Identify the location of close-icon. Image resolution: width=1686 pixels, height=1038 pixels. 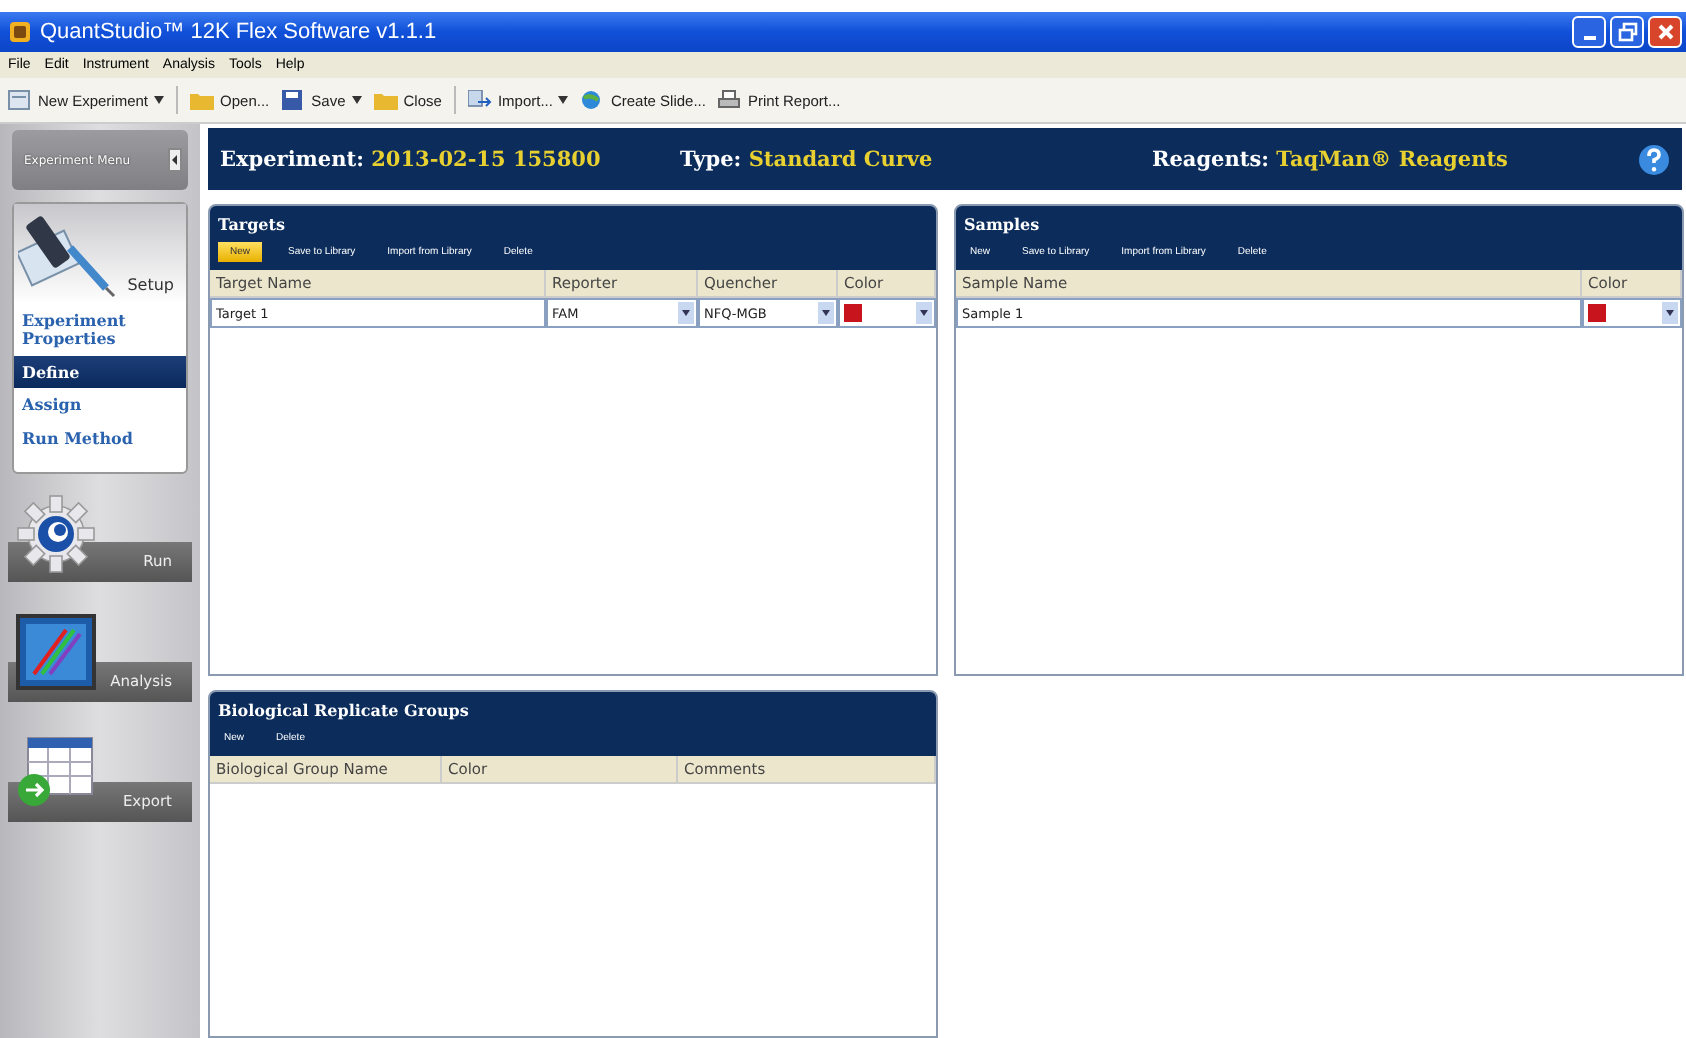
(1665, 32).